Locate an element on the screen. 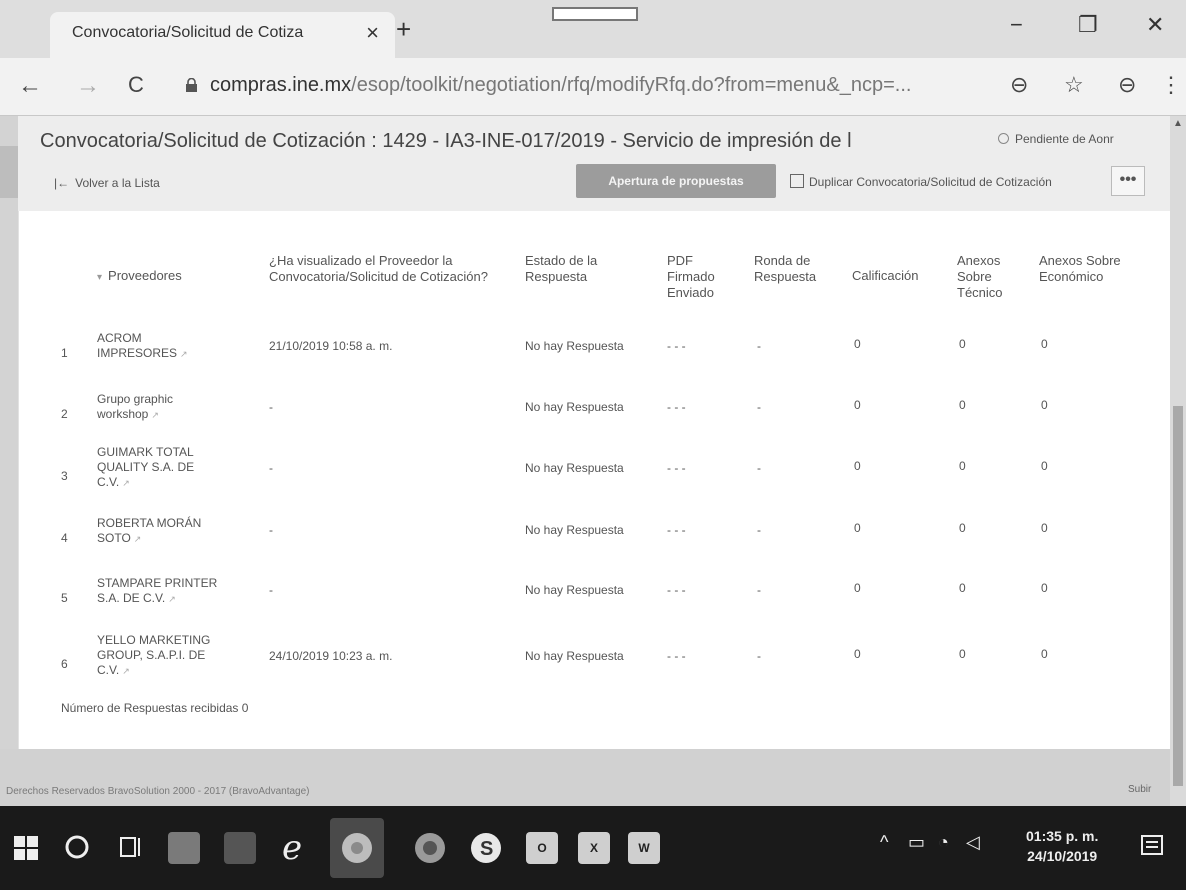 This screenshot has height=890, width=1186. outlook-icon: O is located at coordinates (542, 848).